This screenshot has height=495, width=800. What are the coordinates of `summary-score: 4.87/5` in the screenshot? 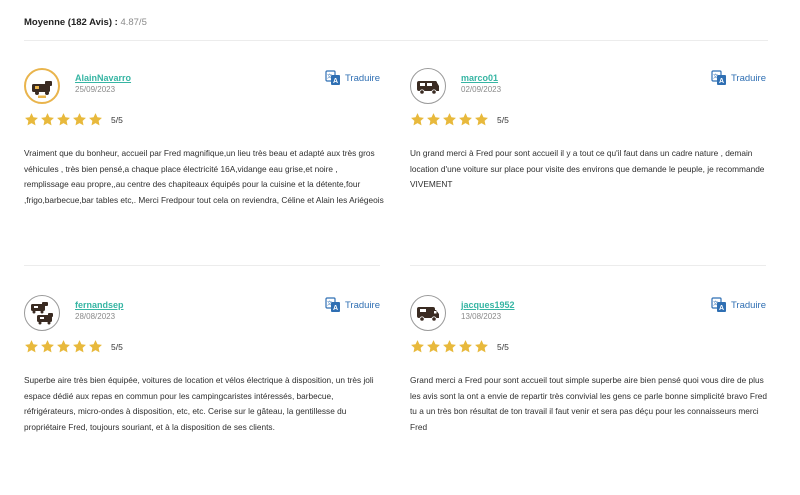 It's located at (133, 22).